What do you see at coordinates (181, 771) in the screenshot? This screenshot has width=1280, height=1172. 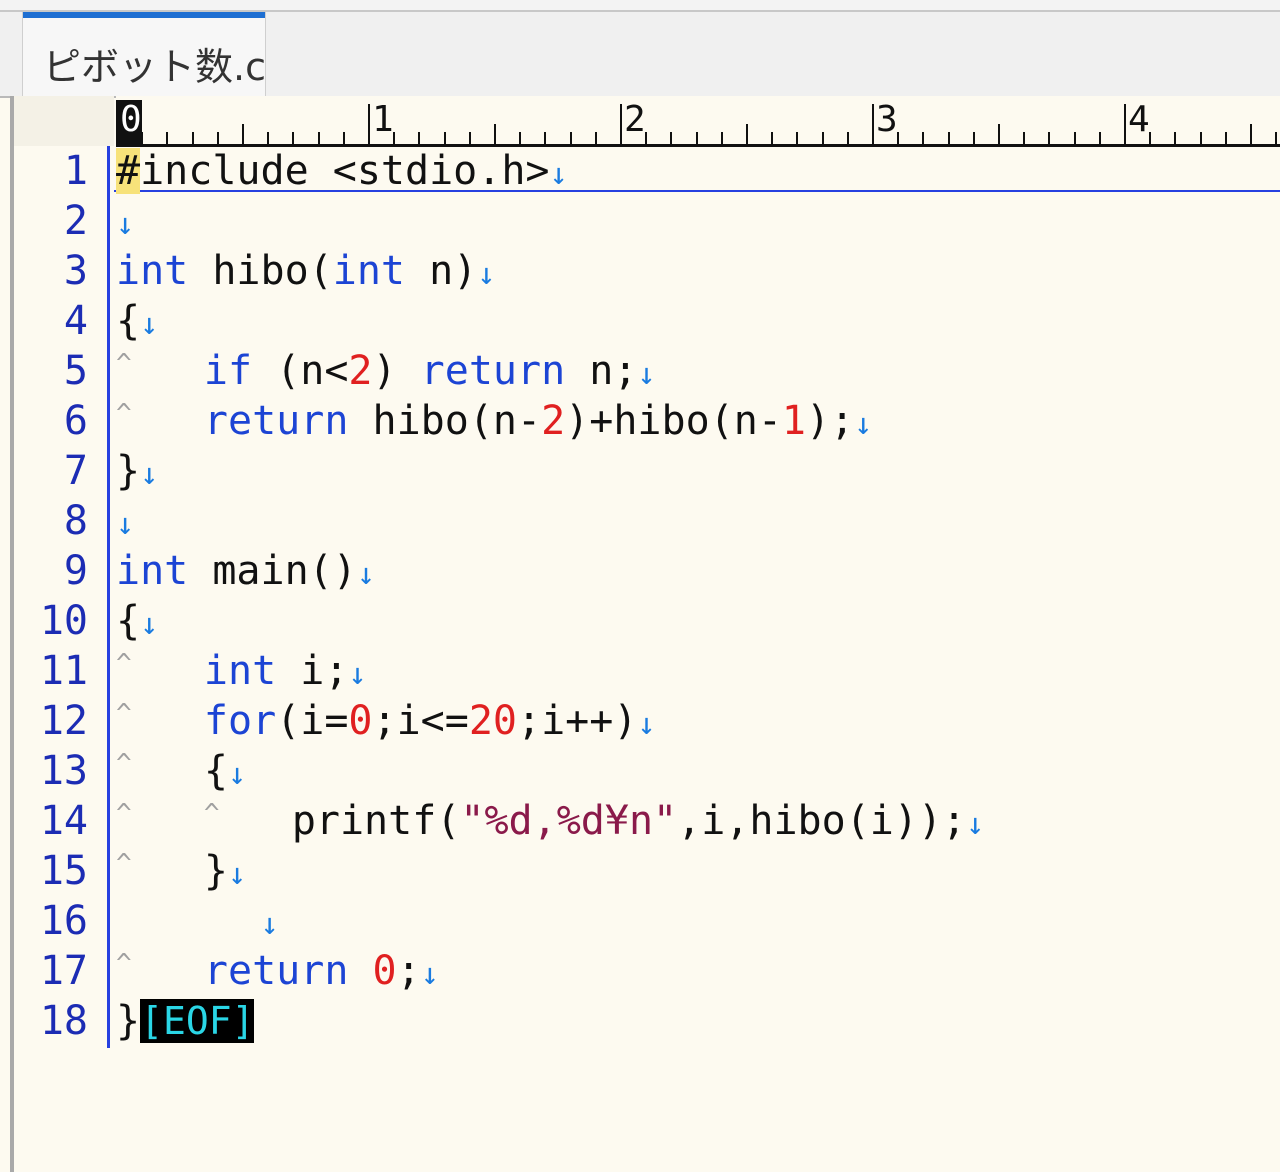 I see `code-line: ^ {↓` at bounding box center [181, 771].